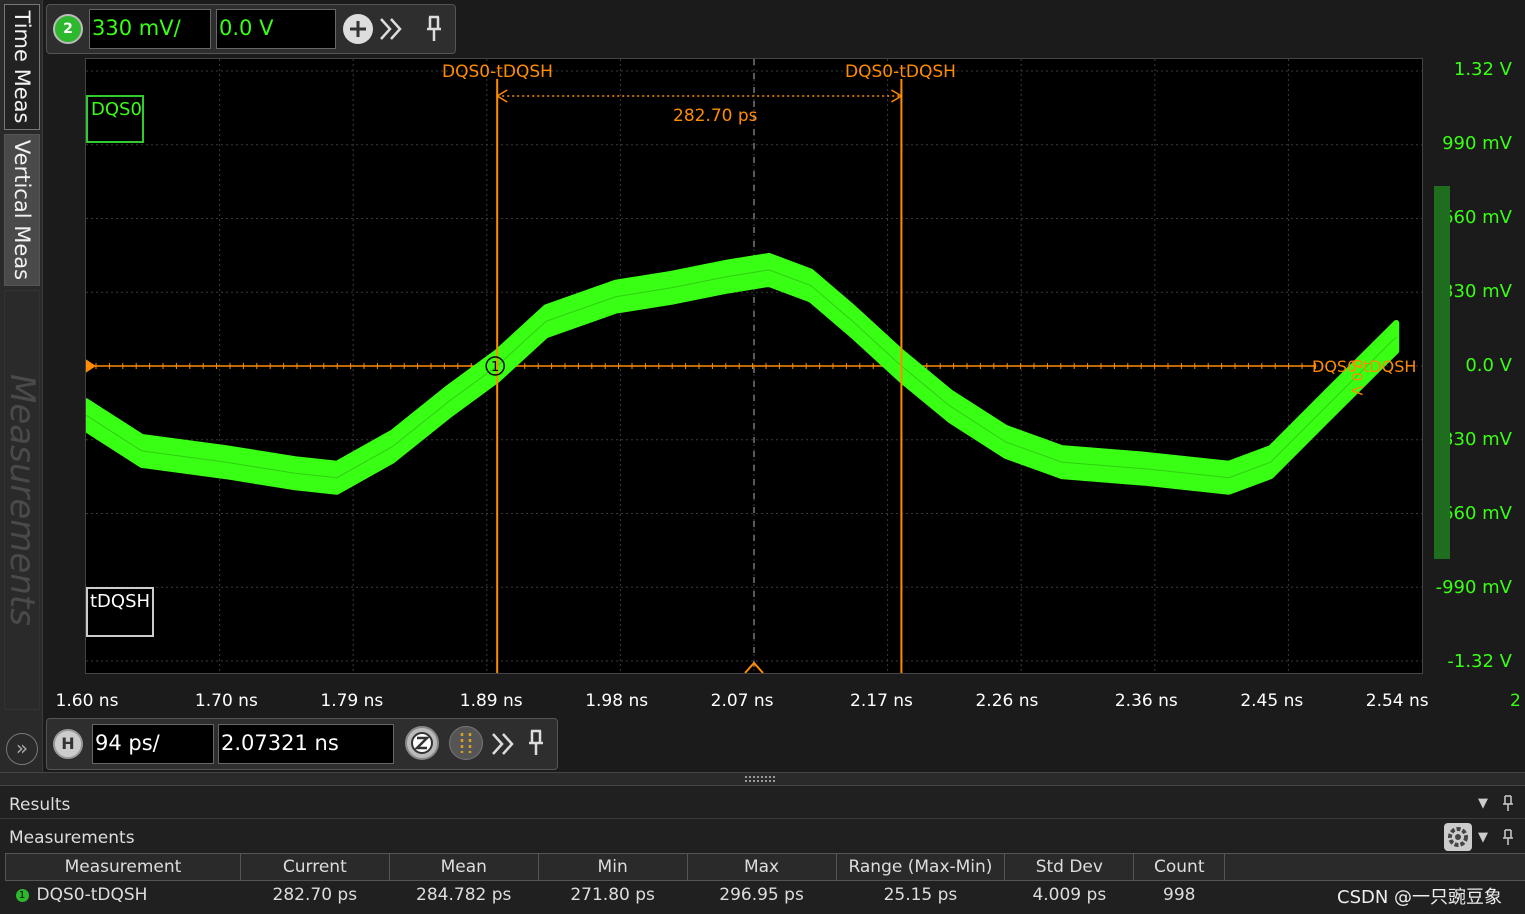 This screenshot has height=914, width=1525. I want to click on x-axis-label: 1.60 ns, so click(87, 701).